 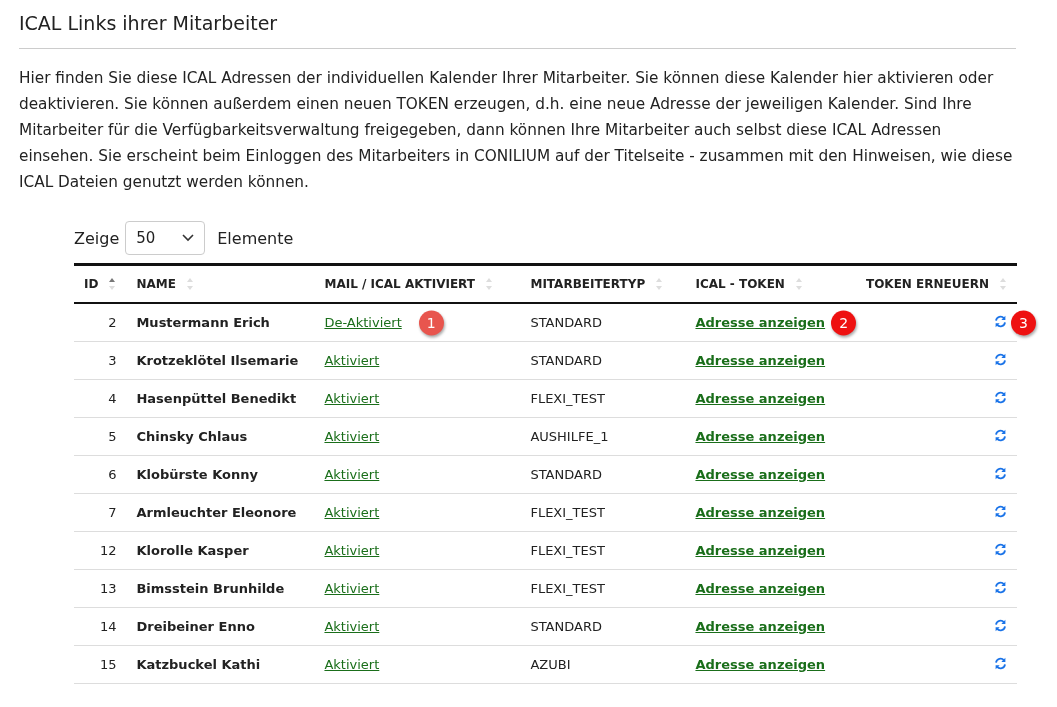 I want to click on table-cell: 14, so click(x=108, y=626).